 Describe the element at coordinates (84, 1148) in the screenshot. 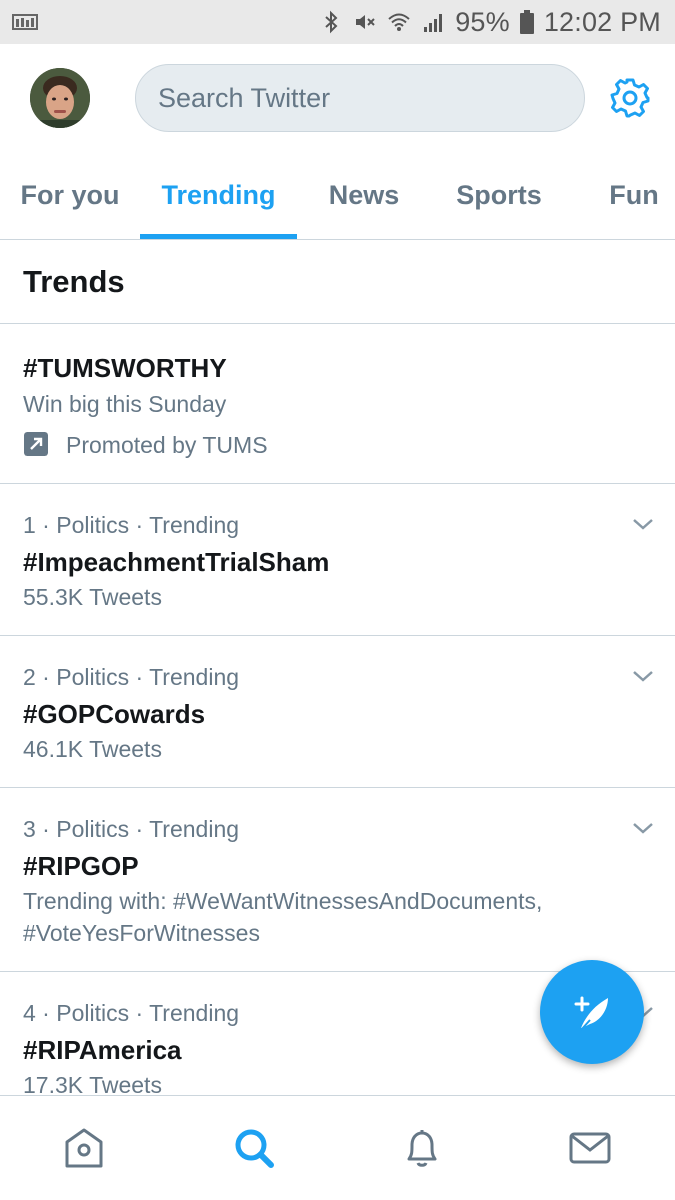

I see `home-icon` at that location.